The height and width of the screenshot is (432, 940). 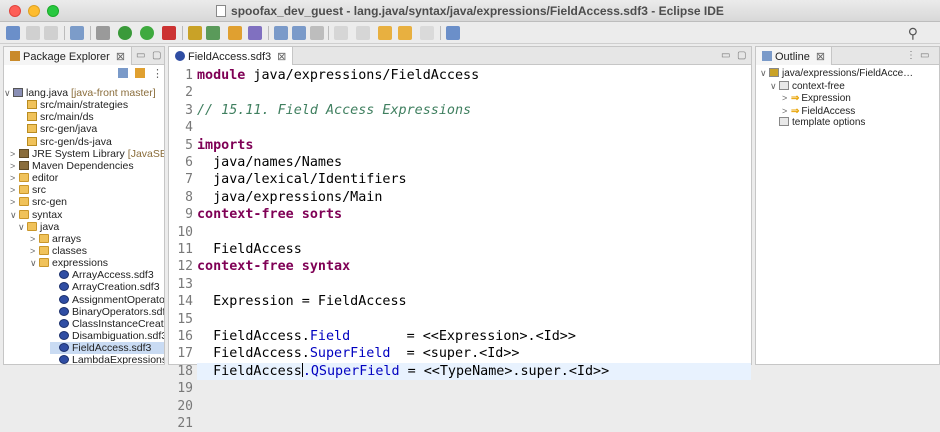 What do you see at coordinates (84, 93) in the screenshot?
I see `tree-item: ∨ lang.java [java-front master]` at bounding box center [84, 93].